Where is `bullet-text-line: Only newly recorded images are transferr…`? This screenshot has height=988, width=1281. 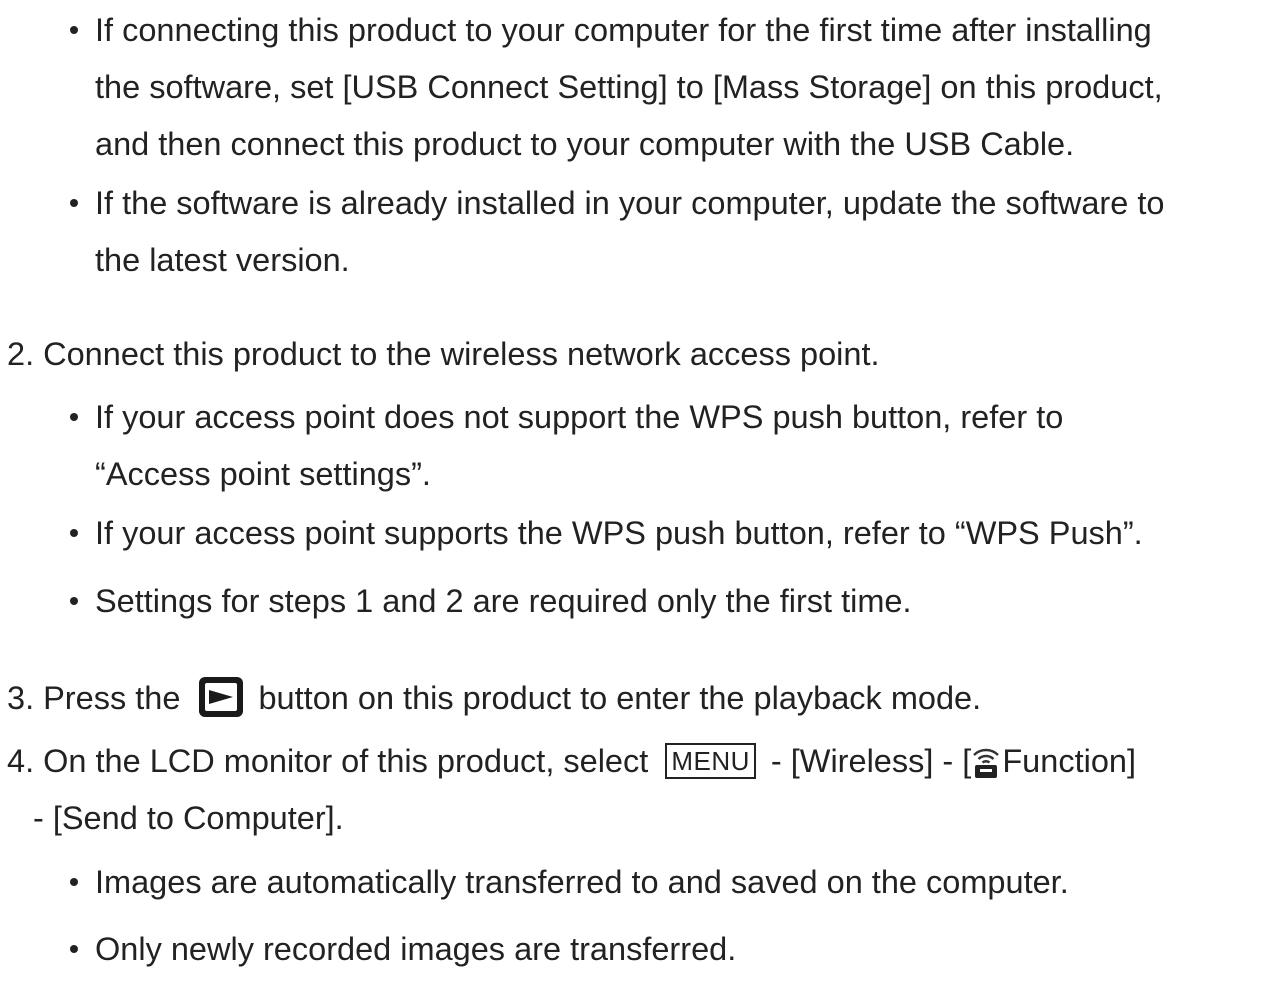 bullet-text-line: Only newly recorded images are transferr… is located at coordinates (416, 949).